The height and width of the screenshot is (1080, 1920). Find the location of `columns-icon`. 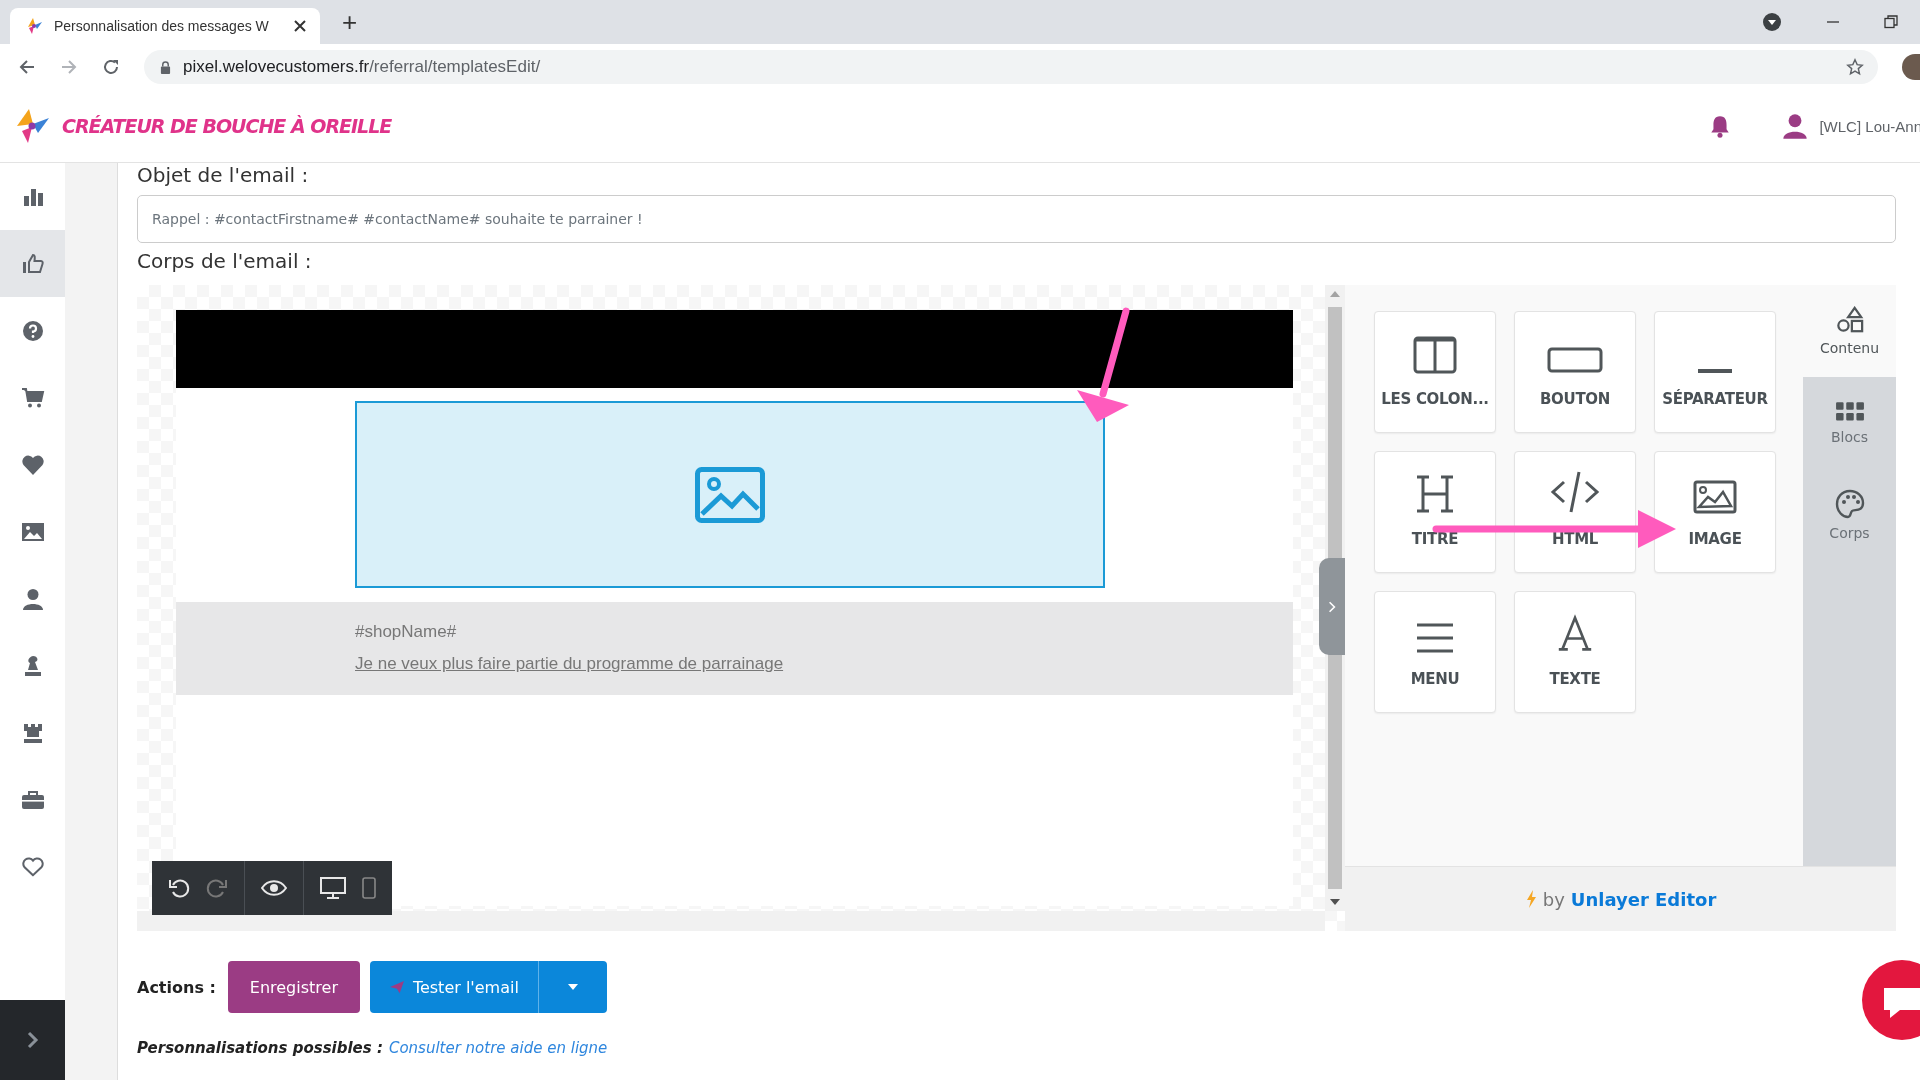

columns-icon is located at coordinates (1435, 355).